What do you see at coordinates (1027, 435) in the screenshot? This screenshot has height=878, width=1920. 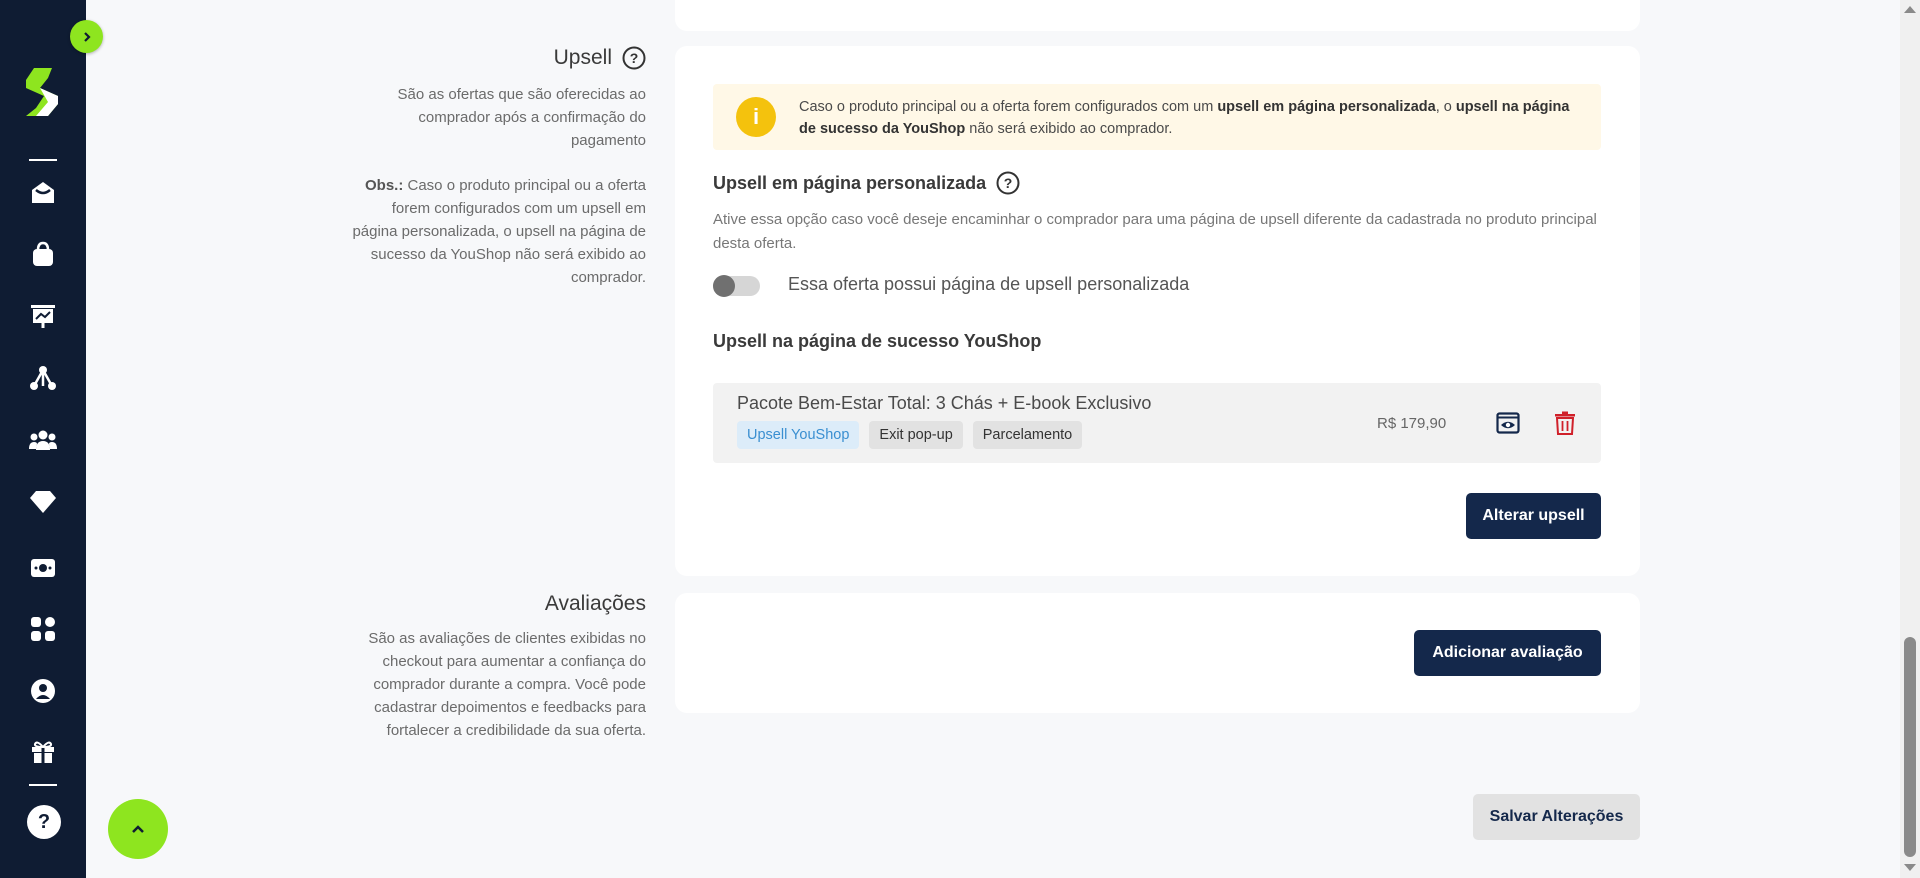 I see `tag-installments: Parcelamento` at bounding box center [1027, 435].